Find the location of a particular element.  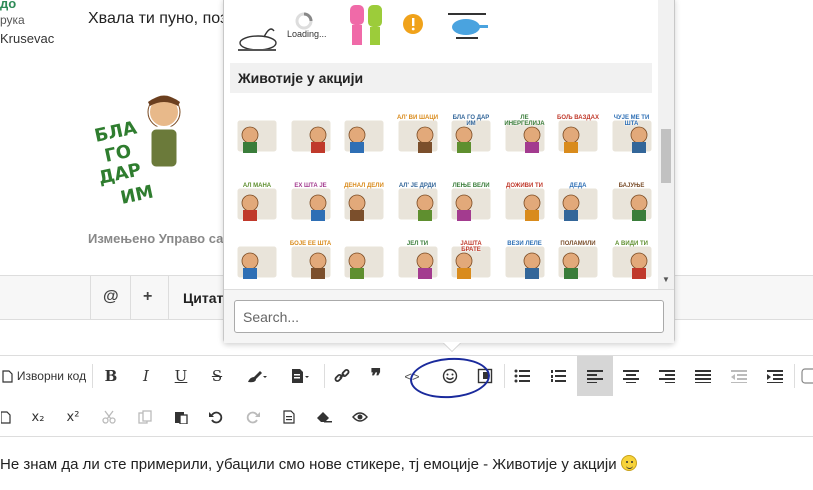

sticker-zivotije-2-6: ДОЖИВИ ТИ is located at coordinates (525, 204).